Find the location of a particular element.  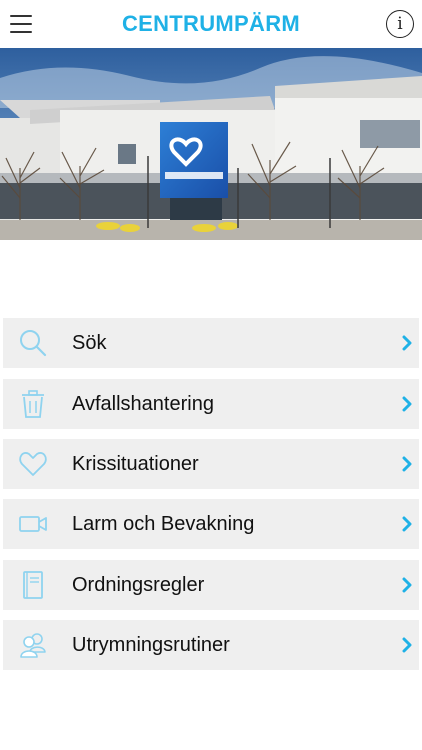

menu-item-ordningsregler: Ordningsregler is located at coordinates (211, 585).